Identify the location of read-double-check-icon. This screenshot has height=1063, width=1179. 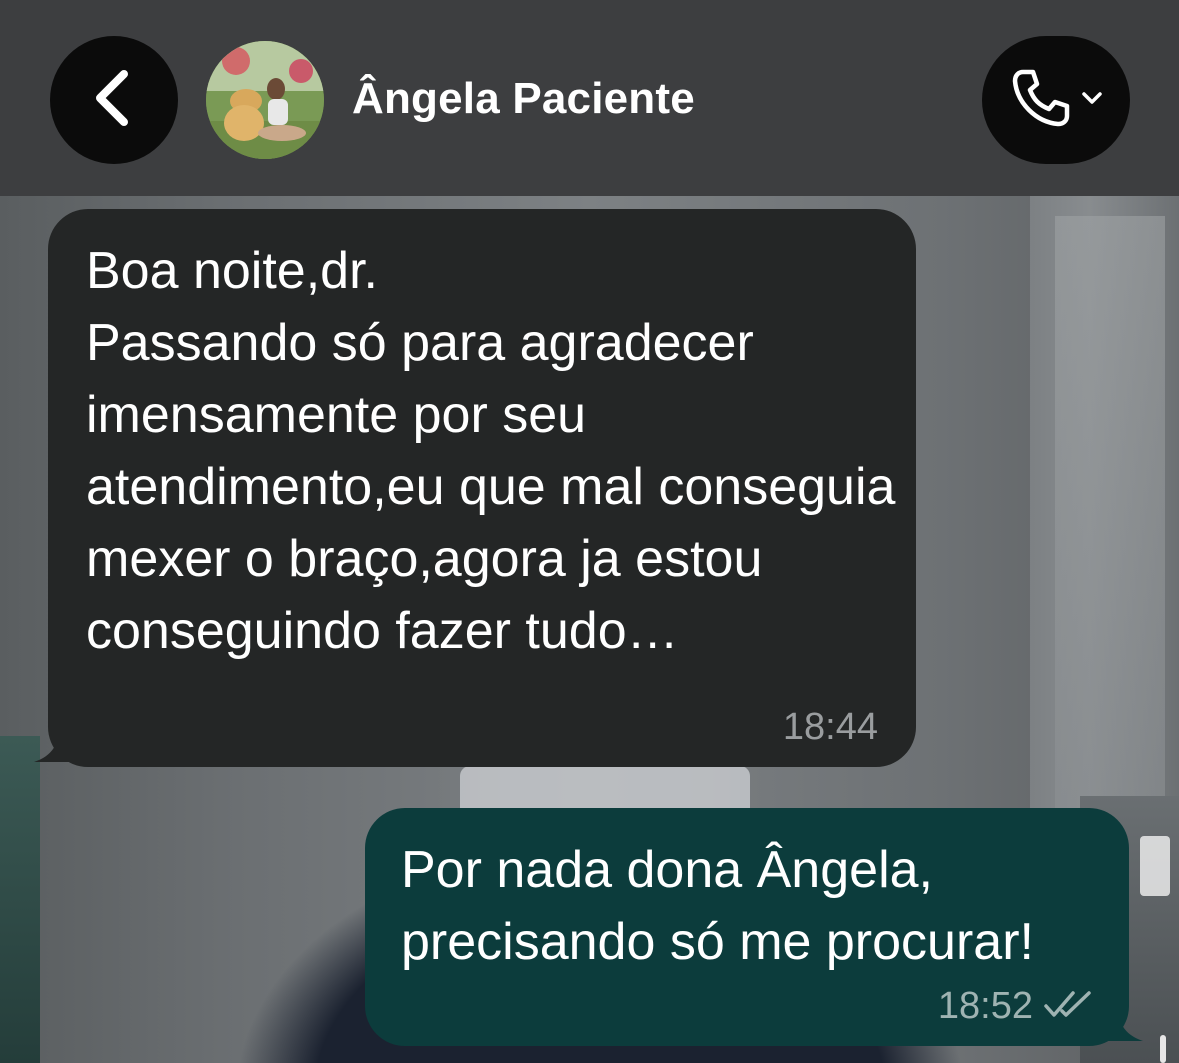
(1068, 1006).